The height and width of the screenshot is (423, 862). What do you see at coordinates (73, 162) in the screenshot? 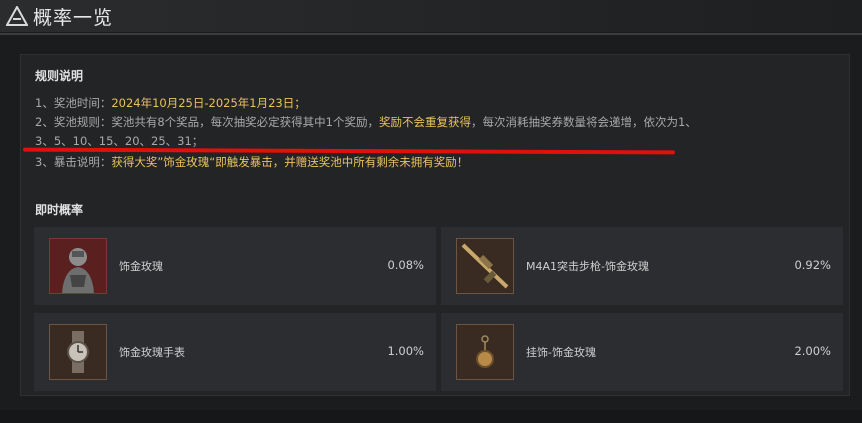
I see `rule-crit-label: 3、暴击说明：` at bounding box center [73, 162].